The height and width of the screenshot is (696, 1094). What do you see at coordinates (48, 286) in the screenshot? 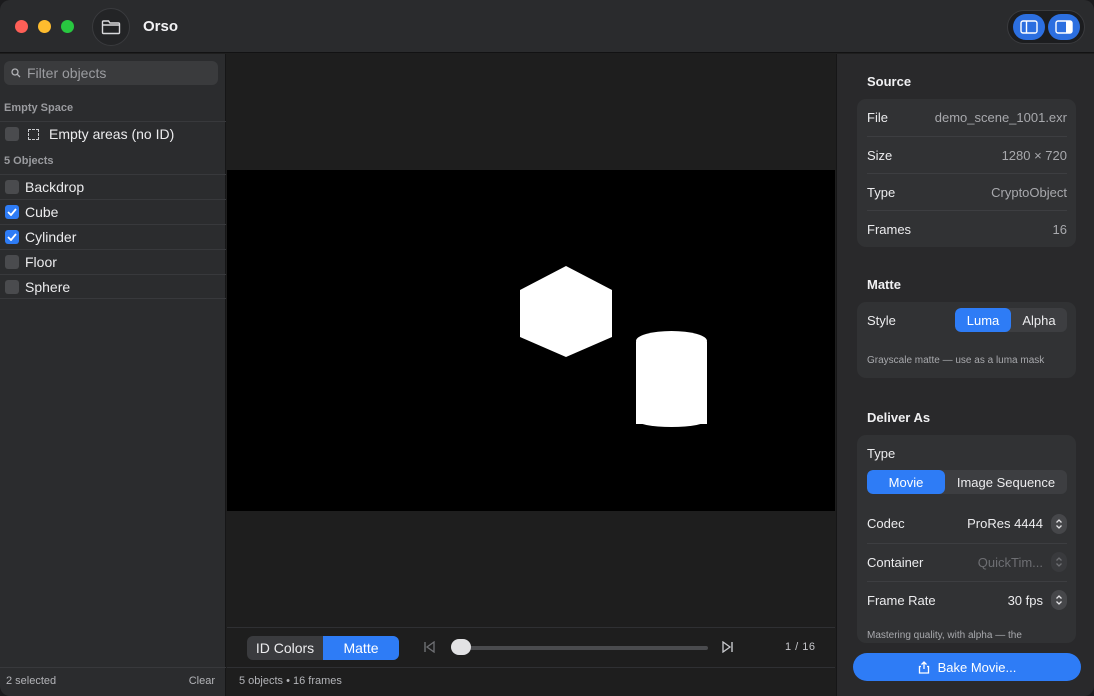
I see `list-item-label: Sphere` at bounding box center [48, 286].